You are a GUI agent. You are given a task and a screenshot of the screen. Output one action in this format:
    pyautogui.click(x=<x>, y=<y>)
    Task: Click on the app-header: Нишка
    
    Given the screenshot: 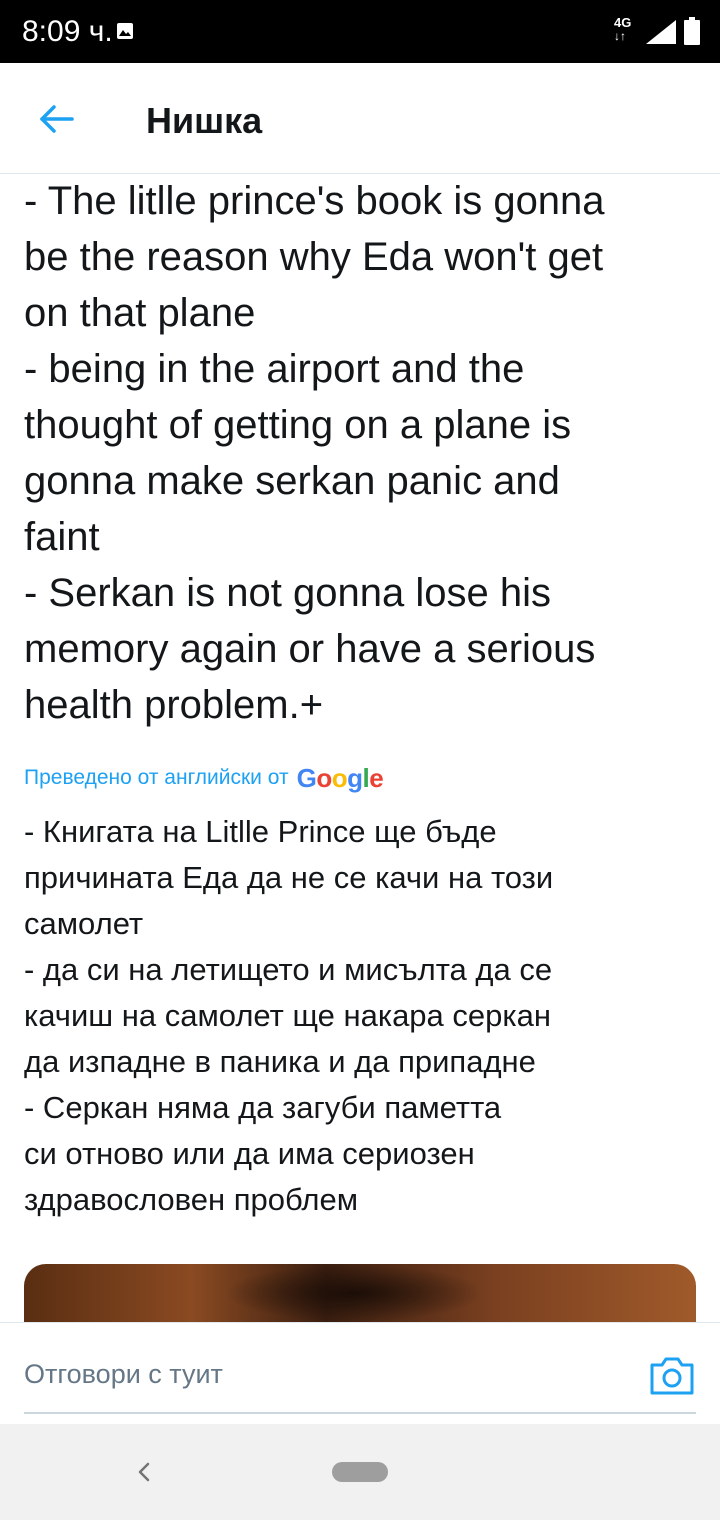 What is the action you would take?
    pyautogui.click(x=360, y=118)
    